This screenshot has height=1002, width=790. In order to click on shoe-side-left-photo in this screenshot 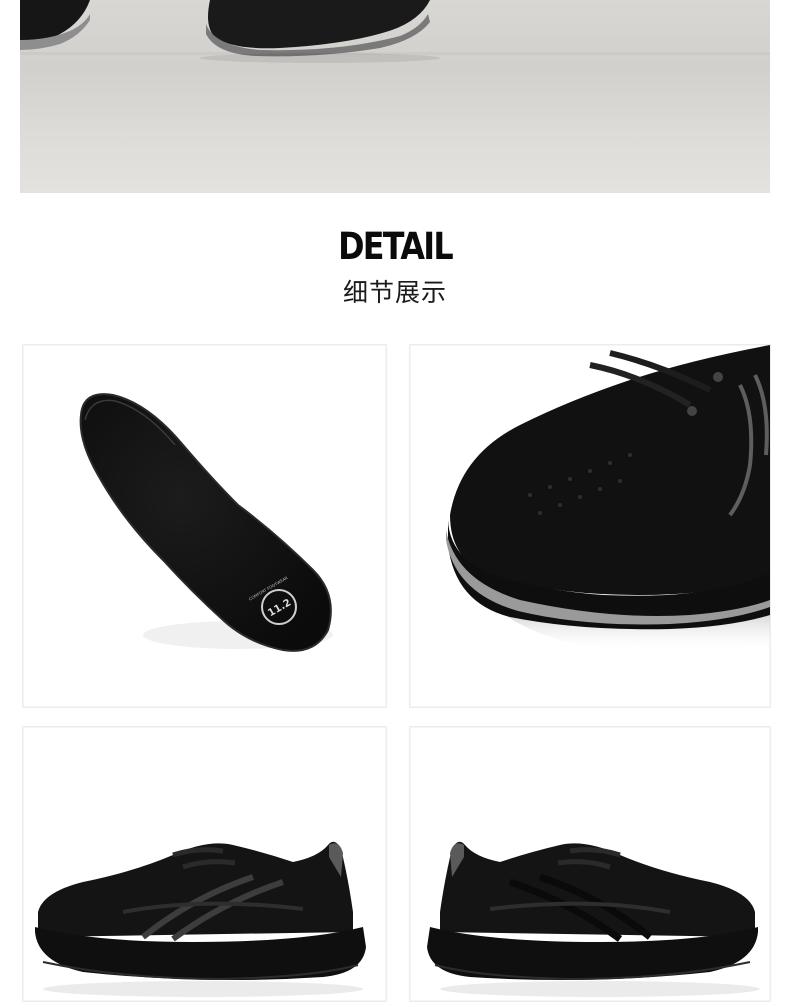, I will do `click(204, 864)`.